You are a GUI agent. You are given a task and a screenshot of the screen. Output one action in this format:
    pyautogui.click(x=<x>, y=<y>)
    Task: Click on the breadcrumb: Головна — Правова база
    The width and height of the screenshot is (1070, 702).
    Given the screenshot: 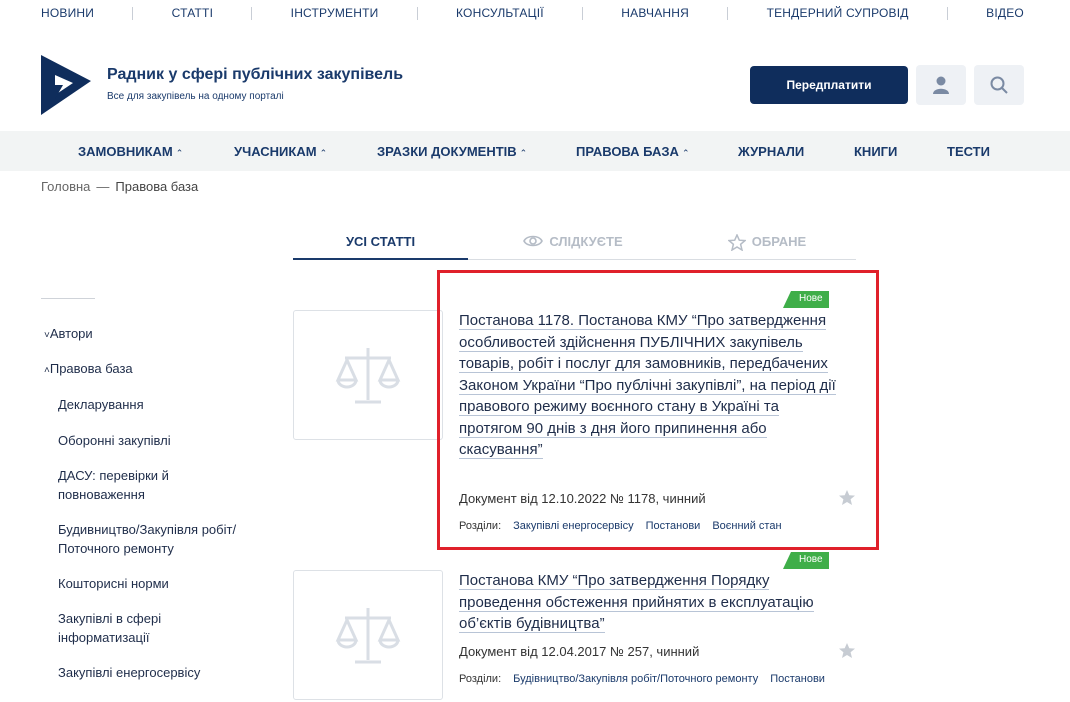 What is the action you would take?
    pyautogui.click(x=120, y=186)
    